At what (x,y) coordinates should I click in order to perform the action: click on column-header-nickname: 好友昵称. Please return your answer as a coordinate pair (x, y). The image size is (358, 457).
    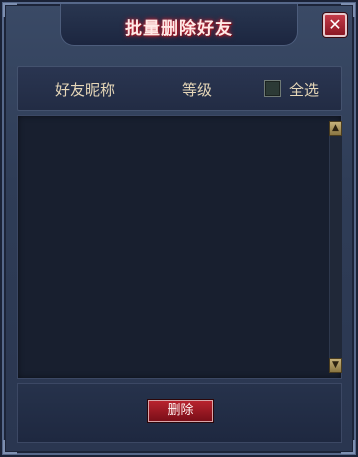
    Looking at the image, I should click on (85, 90).